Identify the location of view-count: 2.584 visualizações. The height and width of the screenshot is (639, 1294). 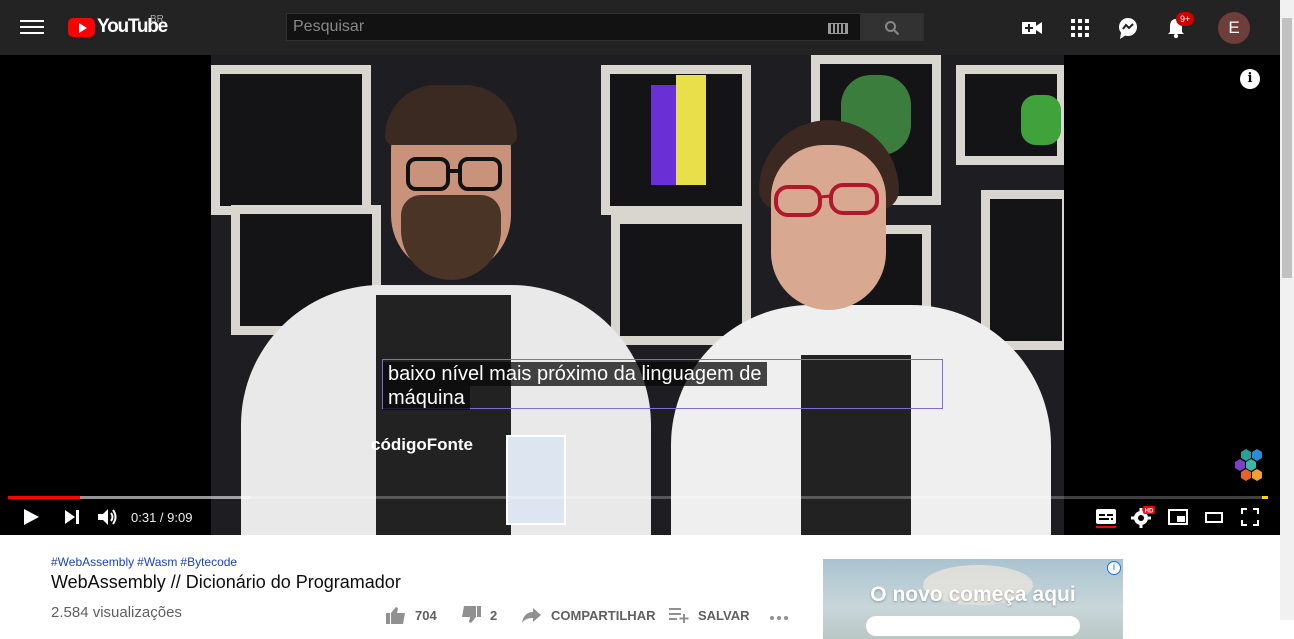
(116, 612).